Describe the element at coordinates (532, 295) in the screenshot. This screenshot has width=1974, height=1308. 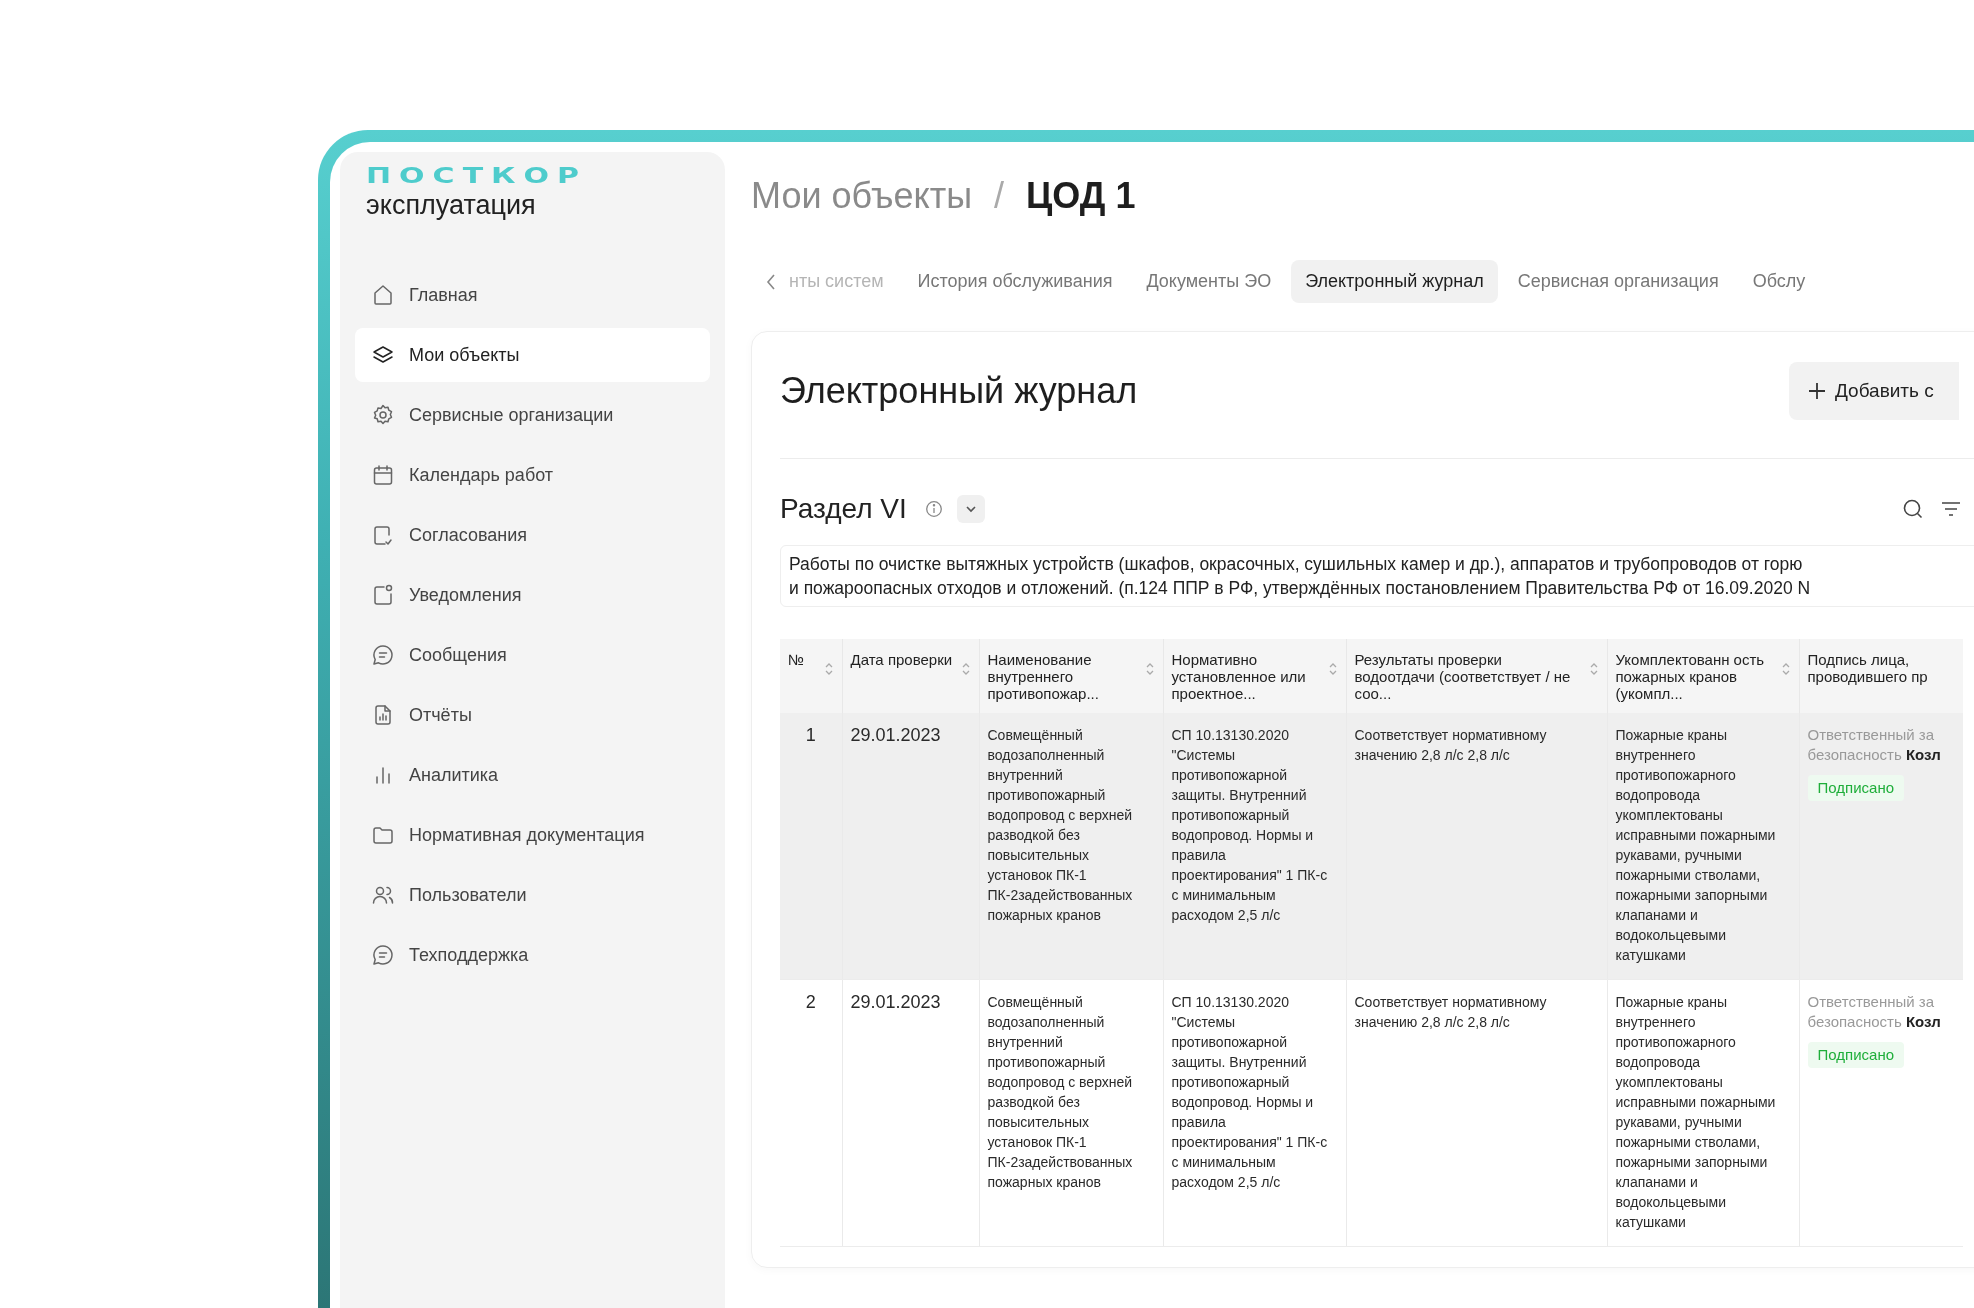
I see `sidebar-item: Главная` at that location.